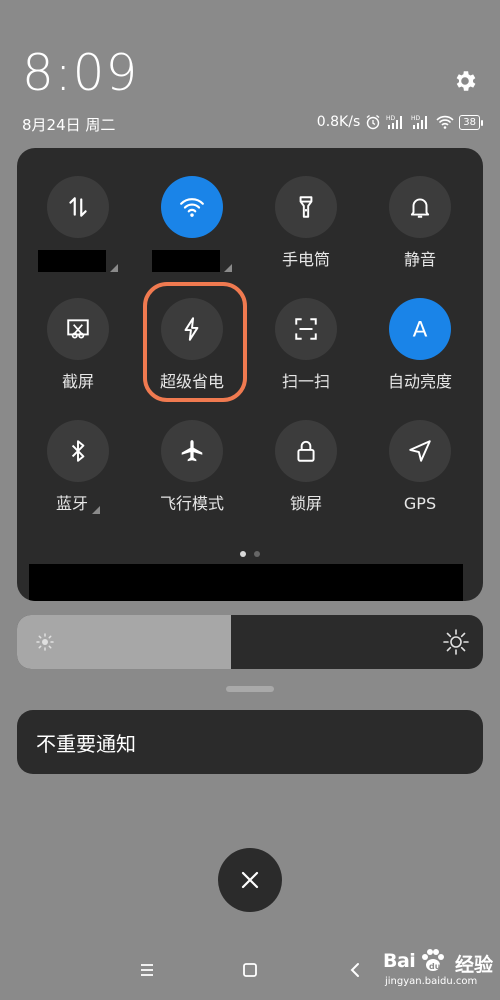 Image resolution: width=500 pixels, height=1000 pixels. I want to click on tile-bluetooth-button, so click(78, 451).